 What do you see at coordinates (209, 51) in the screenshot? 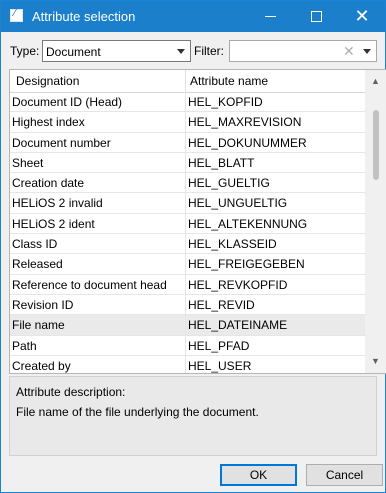
I see `filter-label: Filter:` at bounding box center [209, 51].